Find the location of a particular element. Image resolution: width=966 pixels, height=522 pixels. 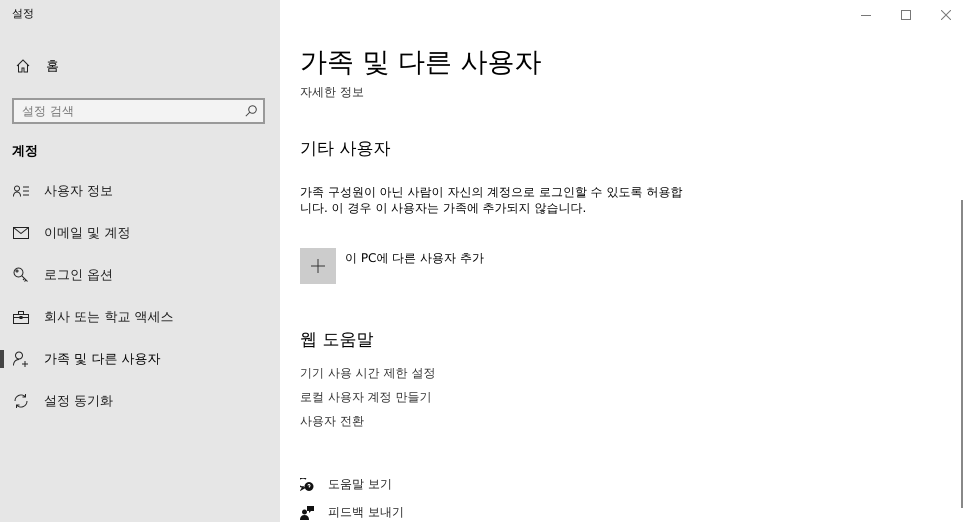

description-text: 가족 구성원이 아닌 사람이 자신의 계정으로 로그인할 수 있도록 허용합니다. 이 경우 이 사용자는 가족에 추가되지 않습니다. is located at coordinates (492, 200).